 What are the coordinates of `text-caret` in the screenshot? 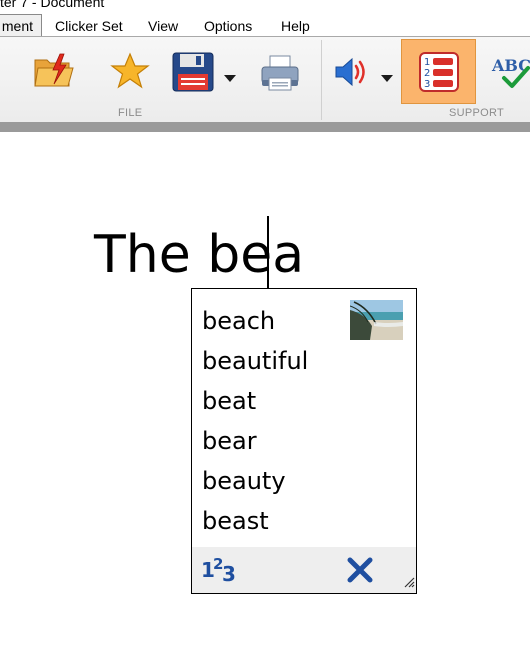 It's located at (268, 252).